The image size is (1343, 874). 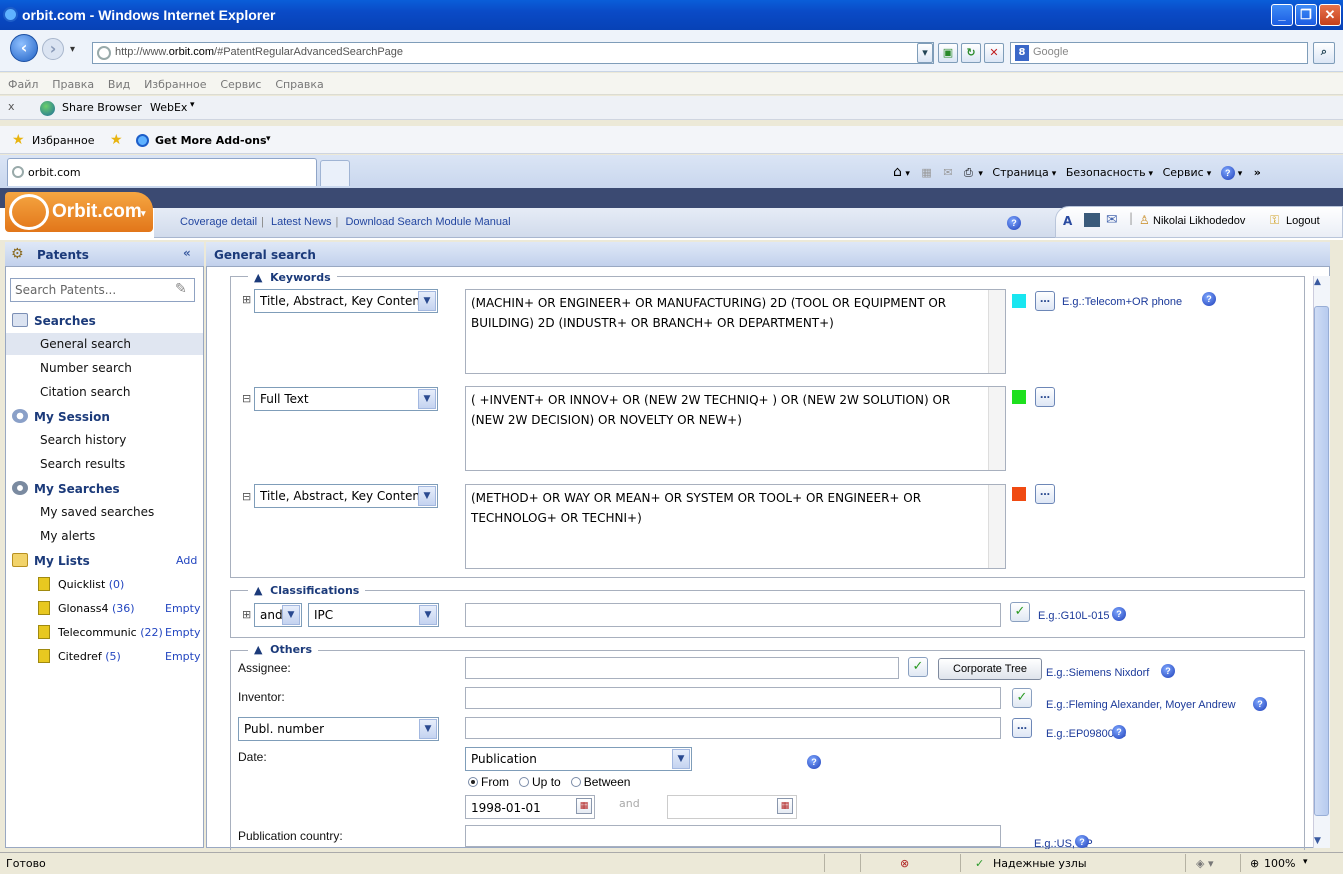 I want to click on compatibility-icon: ▣, so click(x=948, y=53).